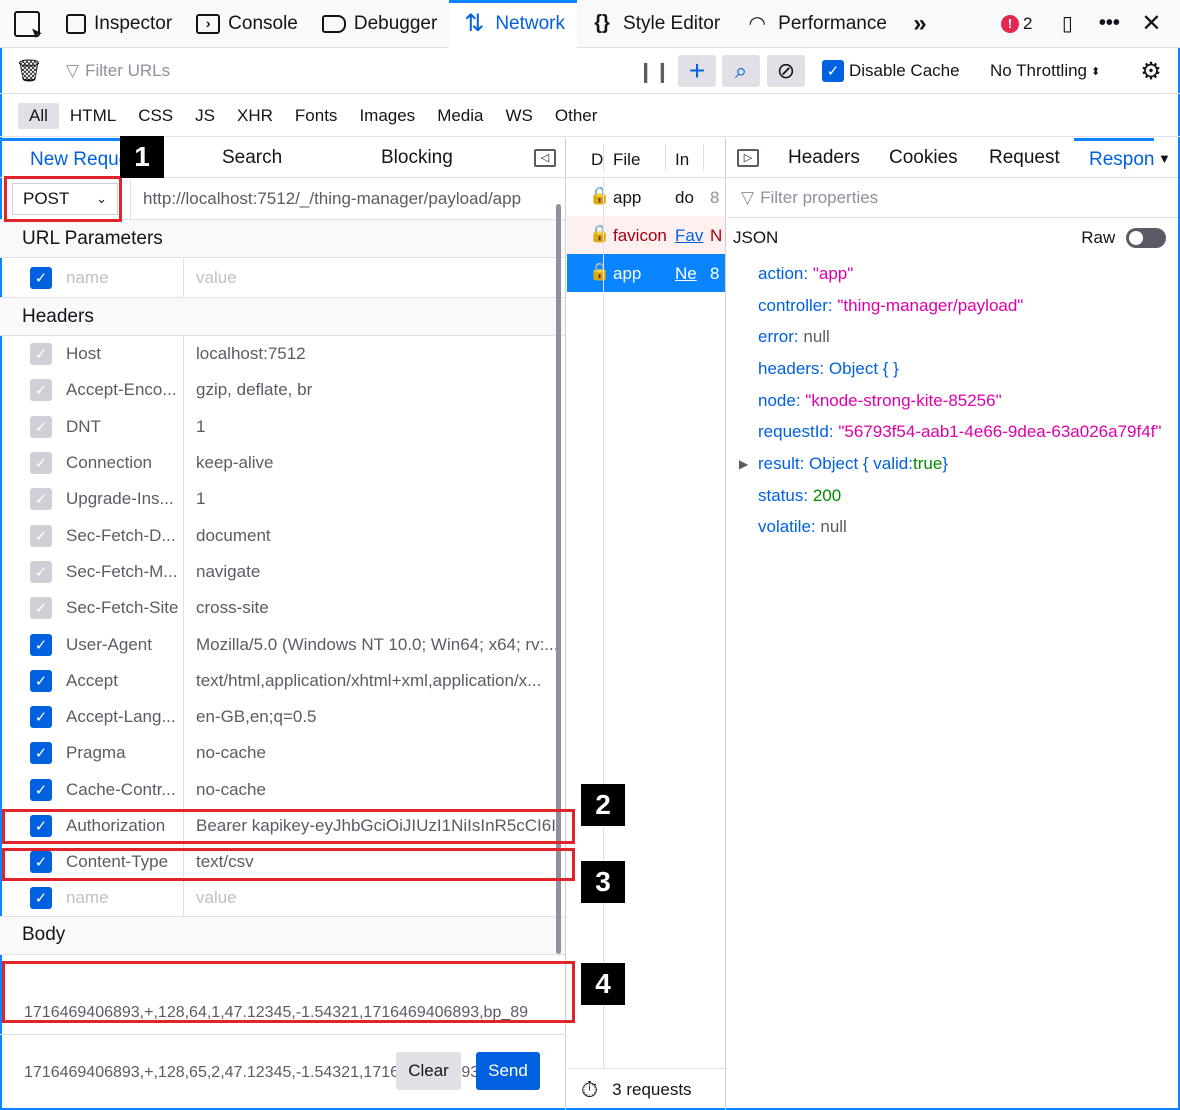 Image resolution: width=1180 pixels, height=1110 pixels. I want to click on filter-media: Media, so click(460, 116).